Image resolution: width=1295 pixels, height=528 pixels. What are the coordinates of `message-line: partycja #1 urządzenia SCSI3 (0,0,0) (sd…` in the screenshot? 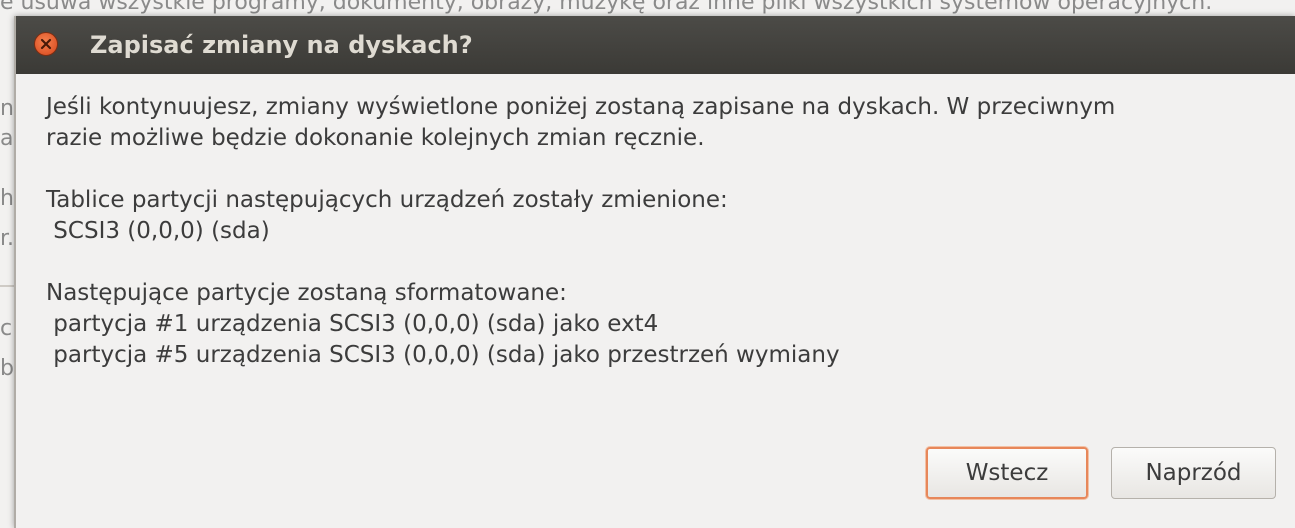 It's located at (352, 324).